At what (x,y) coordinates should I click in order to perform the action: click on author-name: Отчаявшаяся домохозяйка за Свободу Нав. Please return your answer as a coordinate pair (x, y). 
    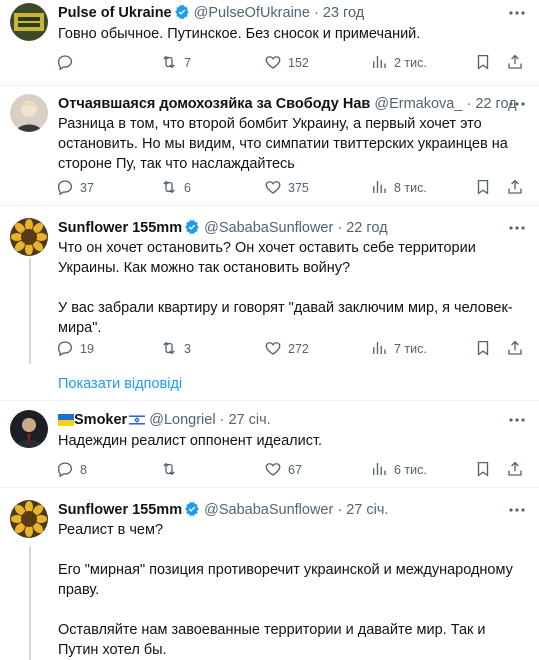
    Looking at the image, I should click on (214, 104).